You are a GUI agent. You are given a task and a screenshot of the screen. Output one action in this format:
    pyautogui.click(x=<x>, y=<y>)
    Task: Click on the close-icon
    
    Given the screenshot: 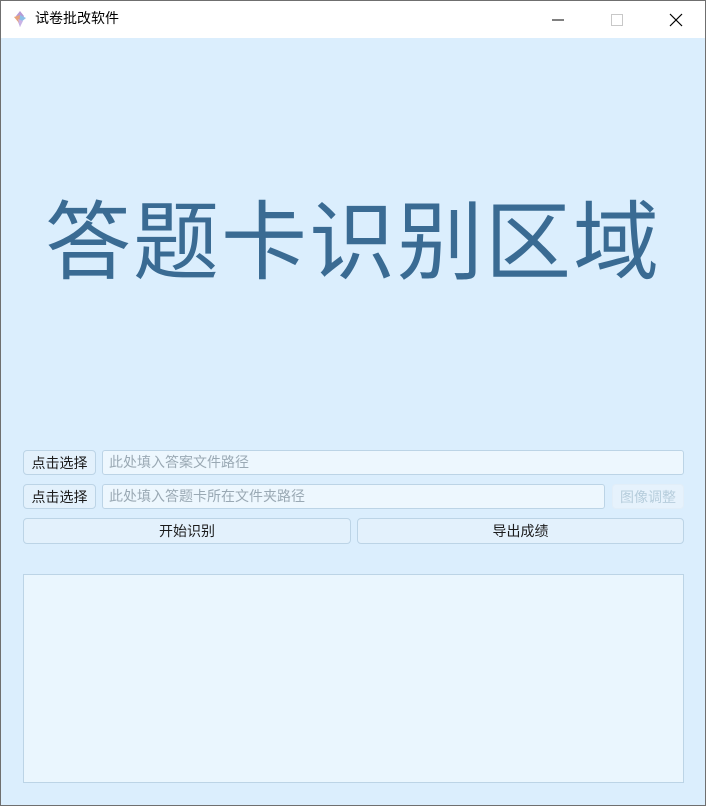 What is the action you would take?
    pyautogui.click(x=676, y=19)
    